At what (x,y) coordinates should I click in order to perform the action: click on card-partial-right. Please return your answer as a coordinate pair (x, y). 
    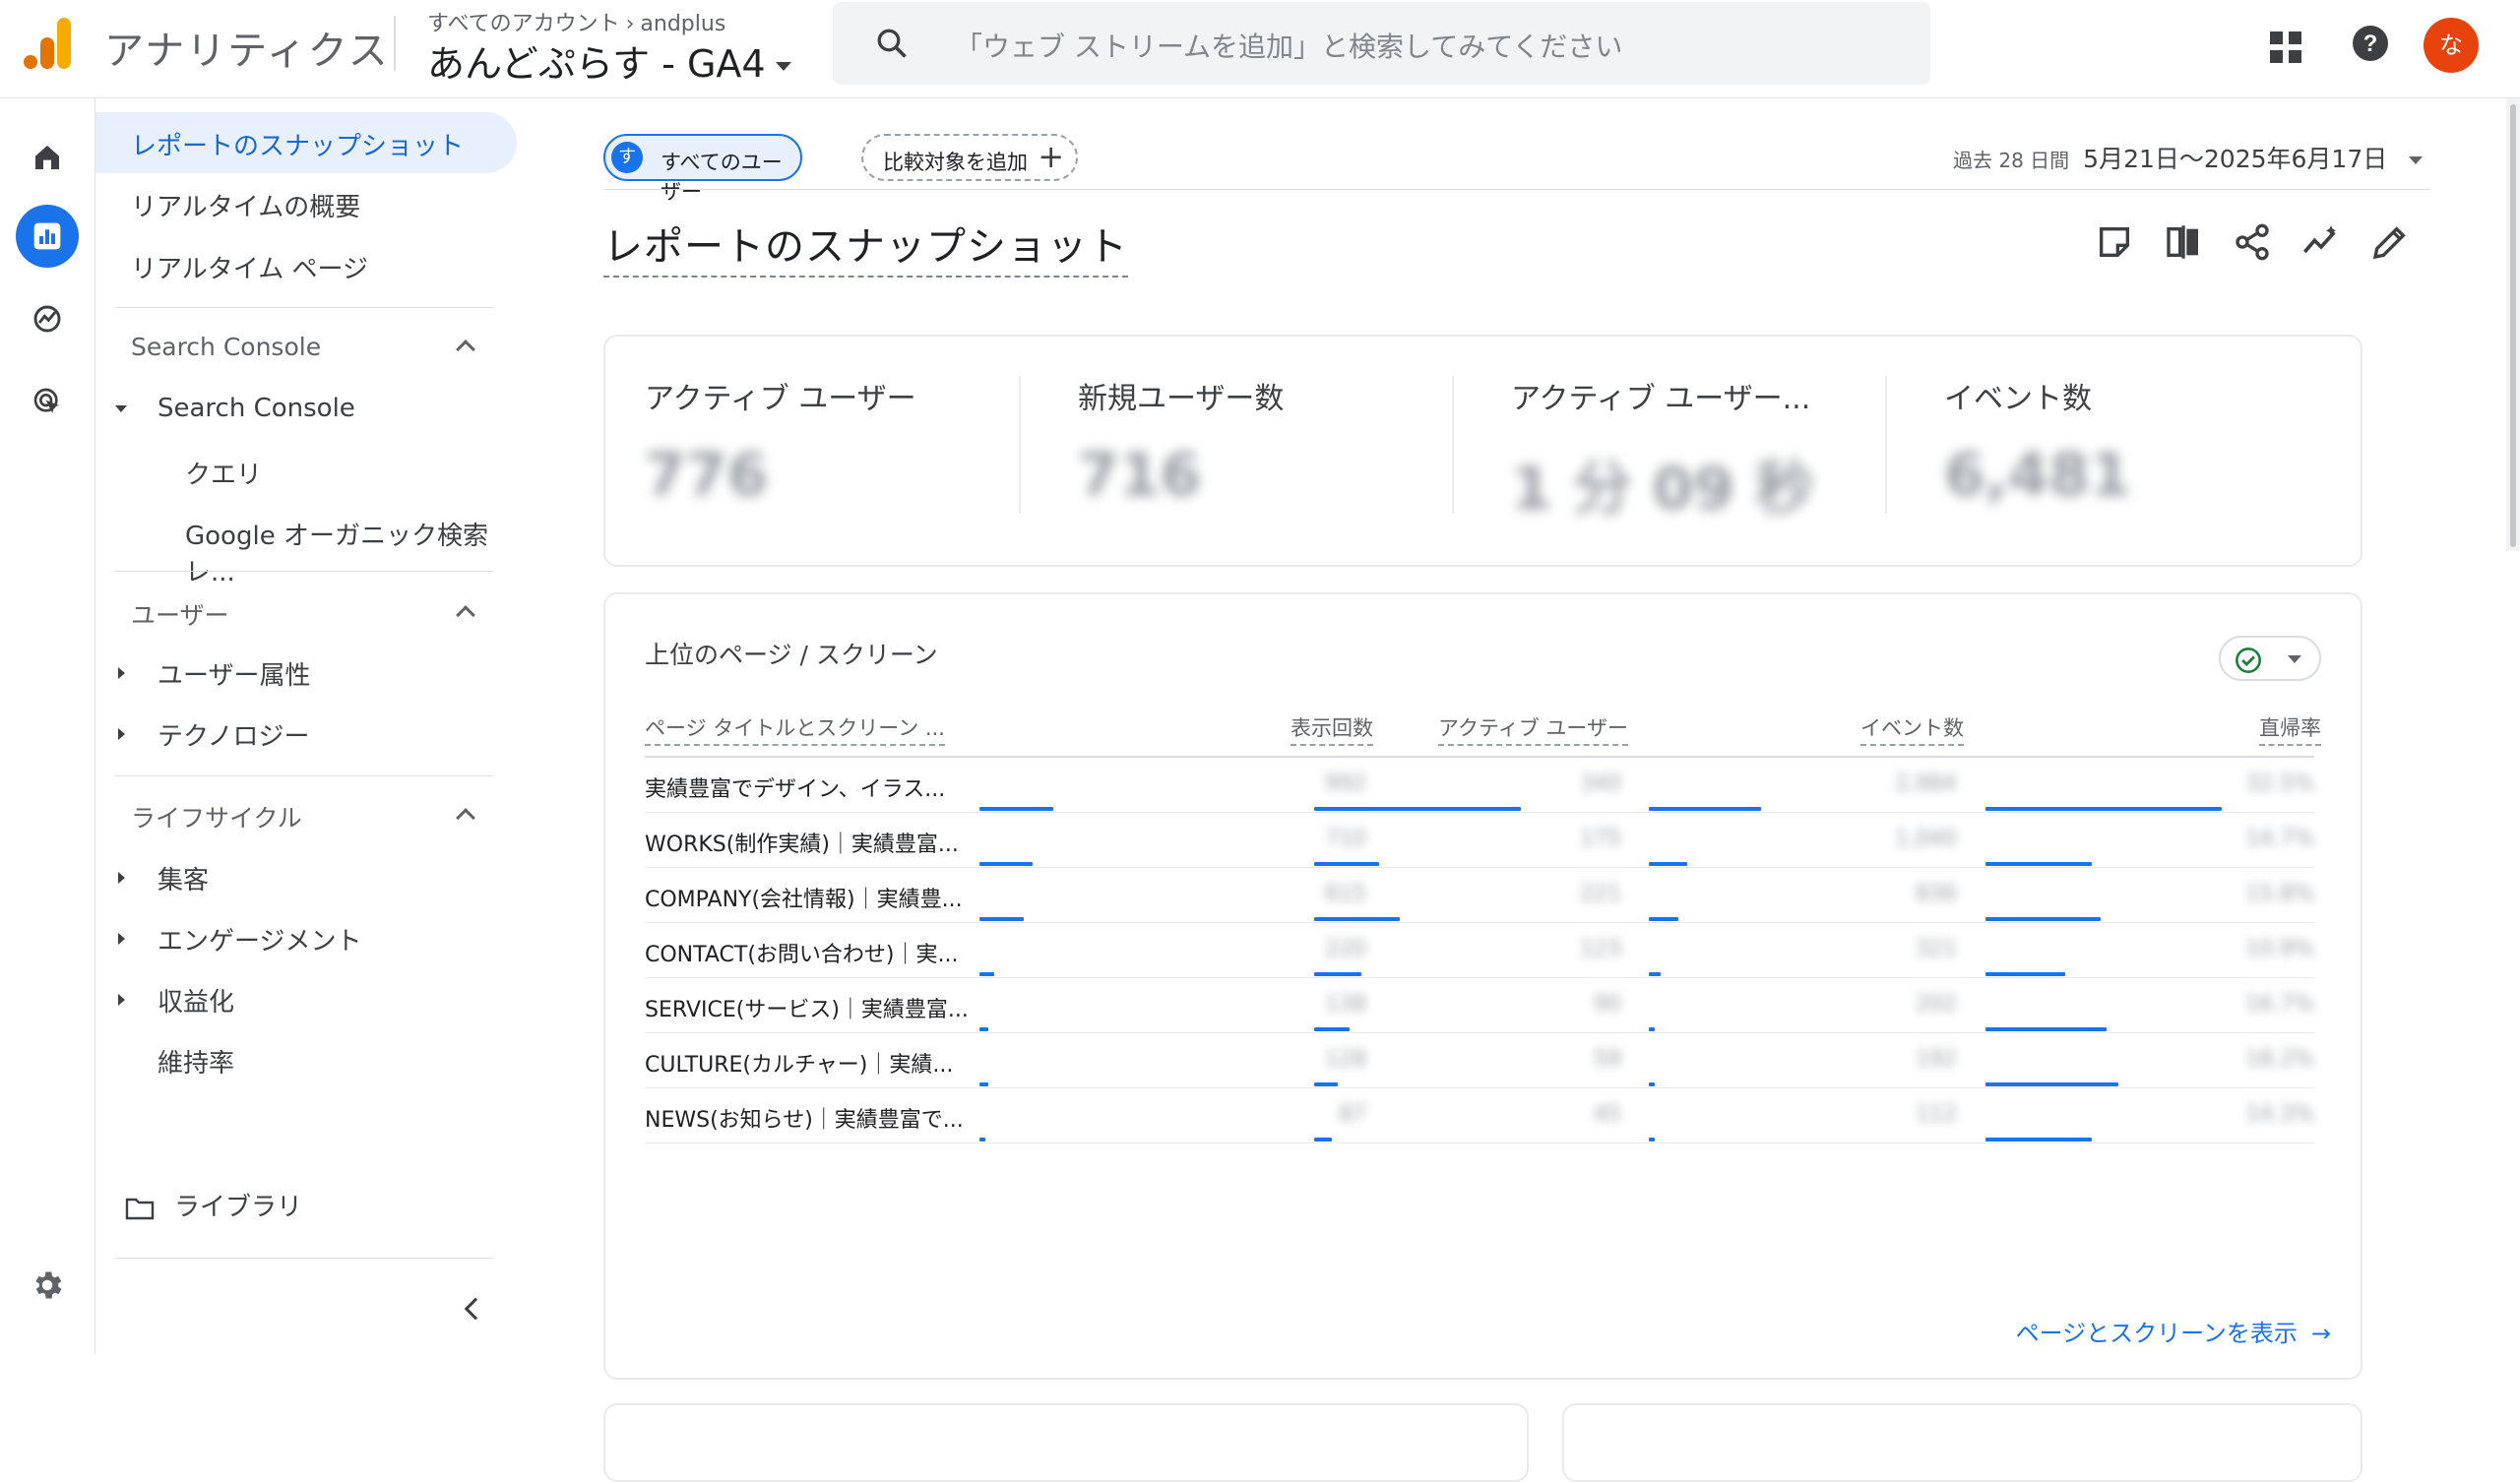
    Looking at the image, I should click on (1962, 1442).